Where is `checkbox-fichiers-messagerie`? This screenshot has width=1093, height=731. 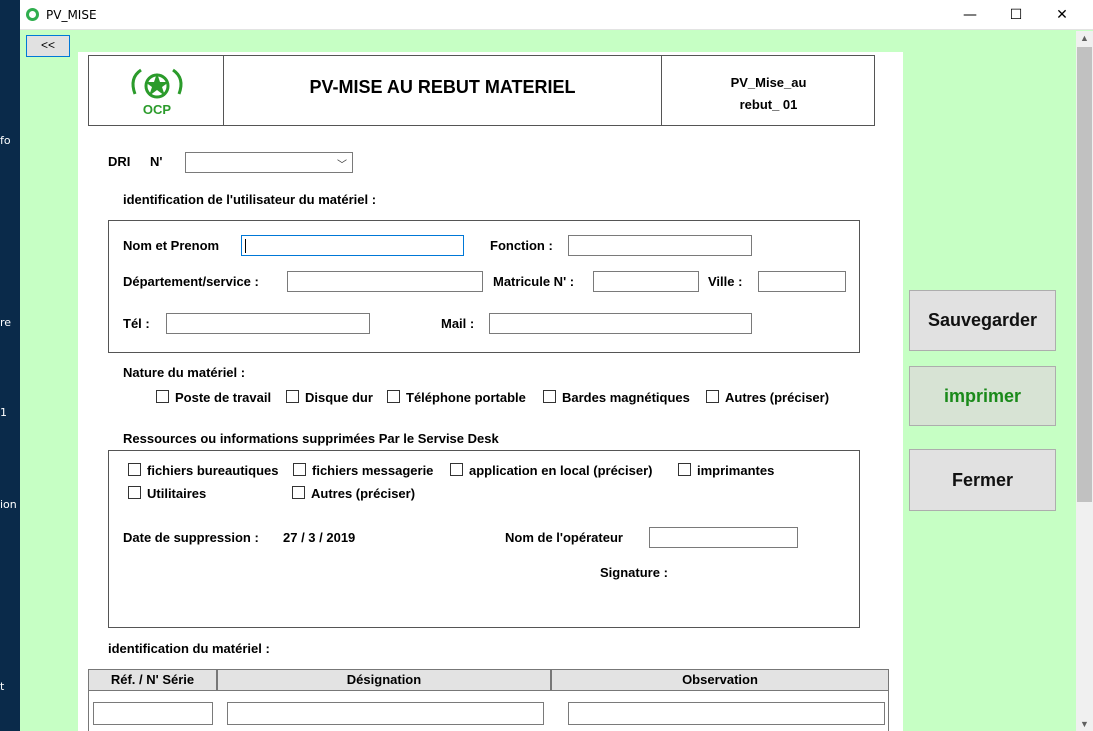 checkbox-fichiers-messagerie is located at coordinates (299, 469).